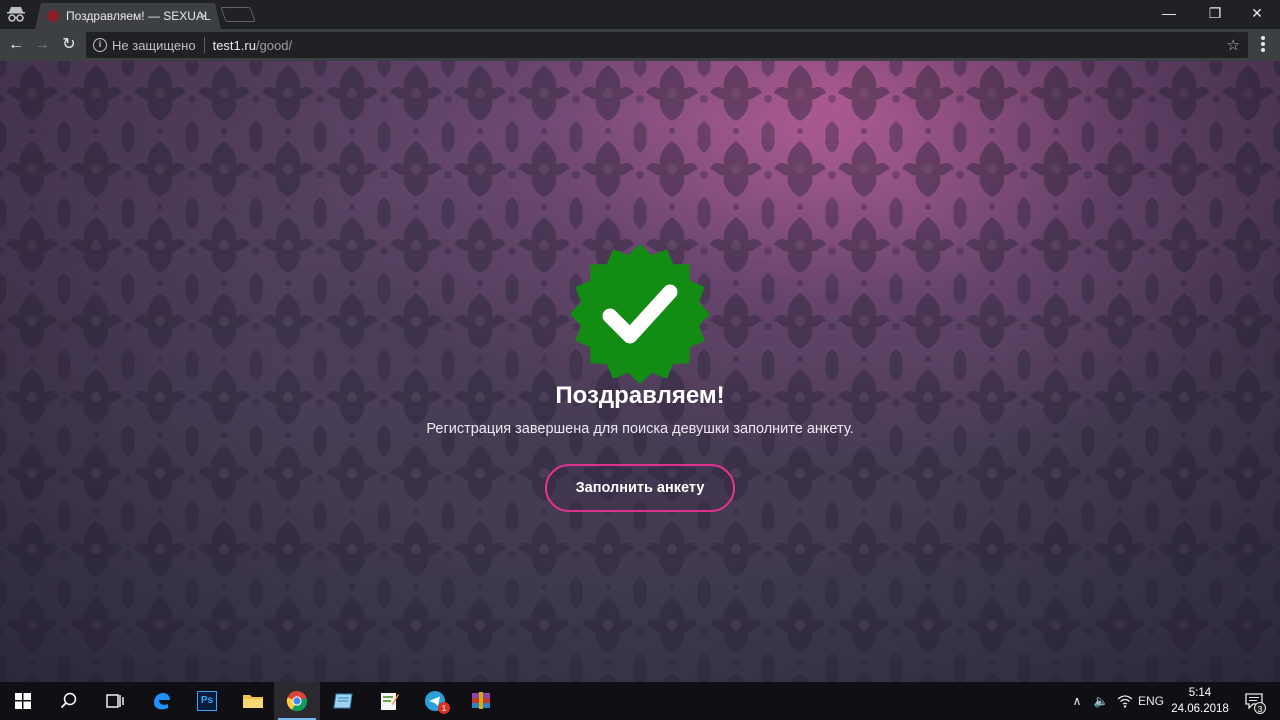 Image resolution: width=1280 pixels, height=720 pixels. What do you see at coordinates (667, 45) in the screenshot?
I see `address-bar: i Не защищено test1.ru /good/ ☆` at bounding box center [667, 45].